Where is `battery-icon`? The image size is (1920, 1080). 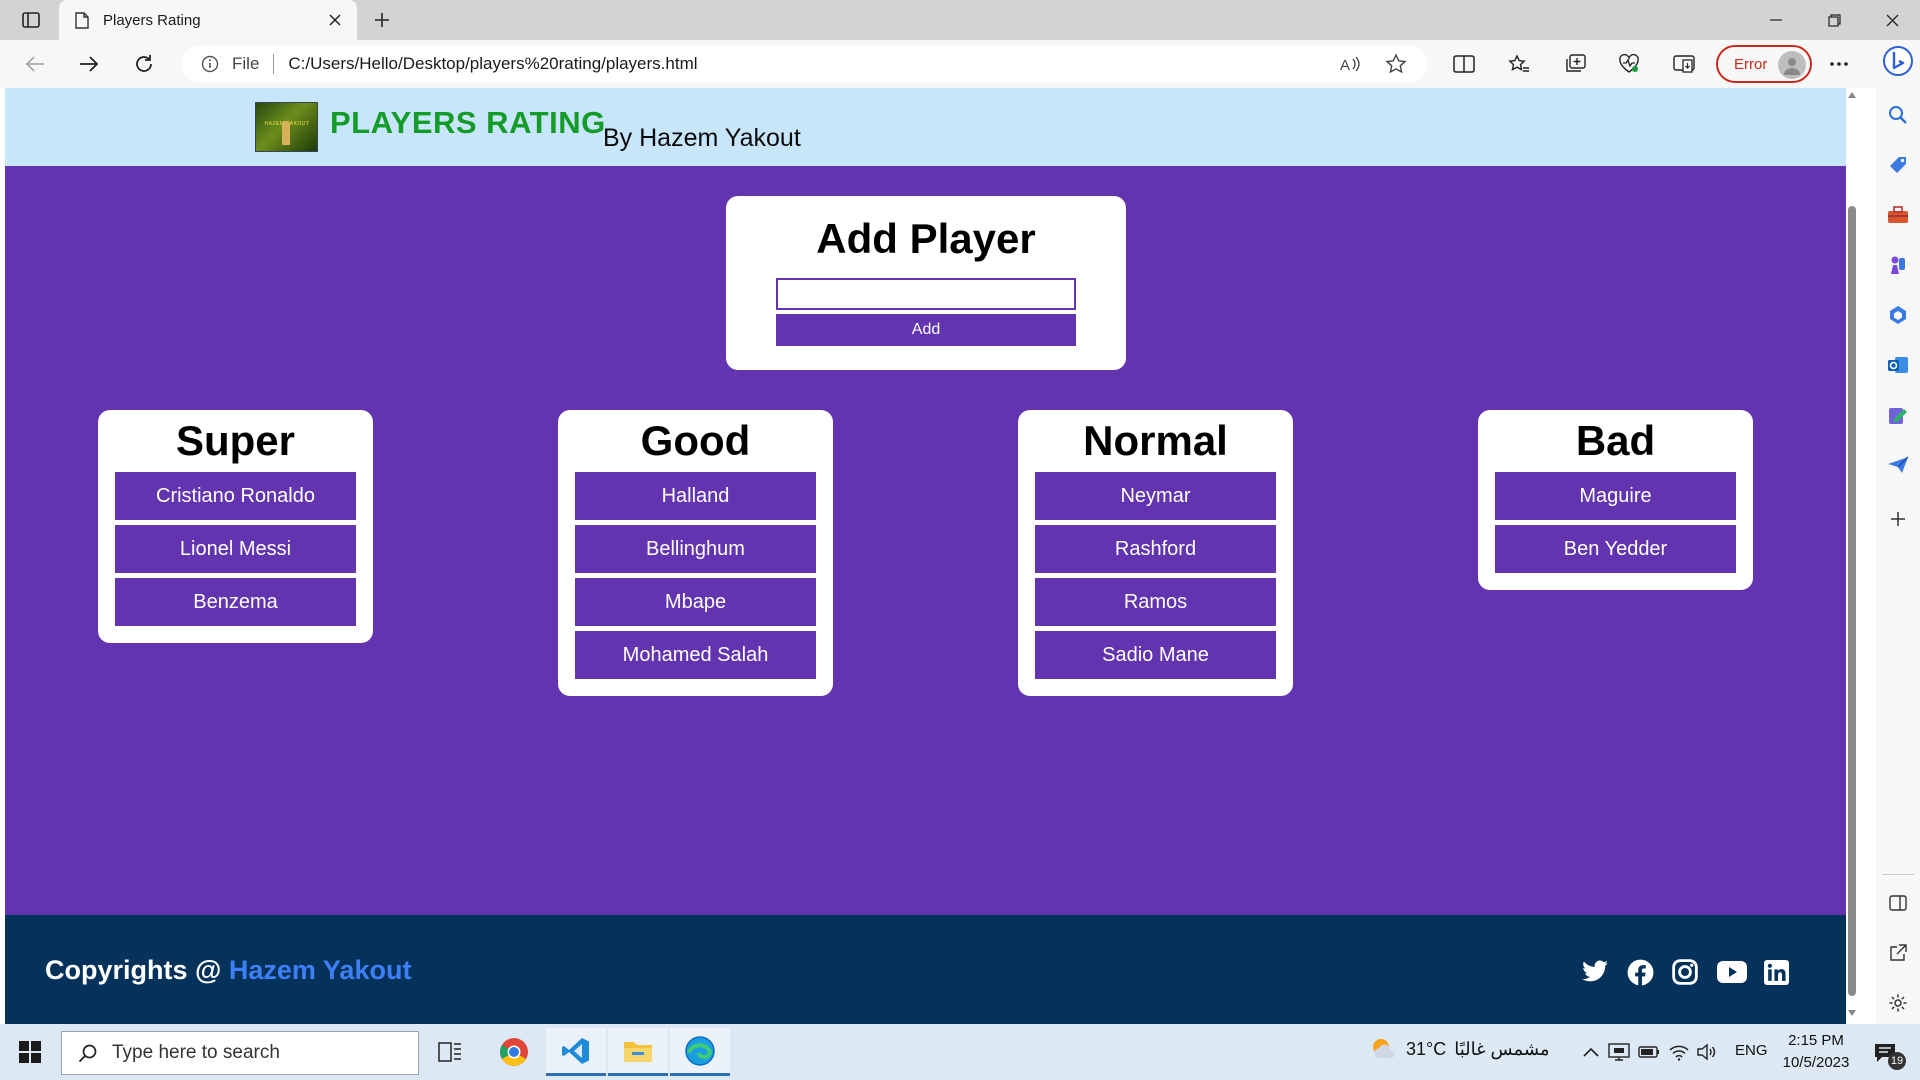
battery-icon is located at coordinates (1649, 1052).